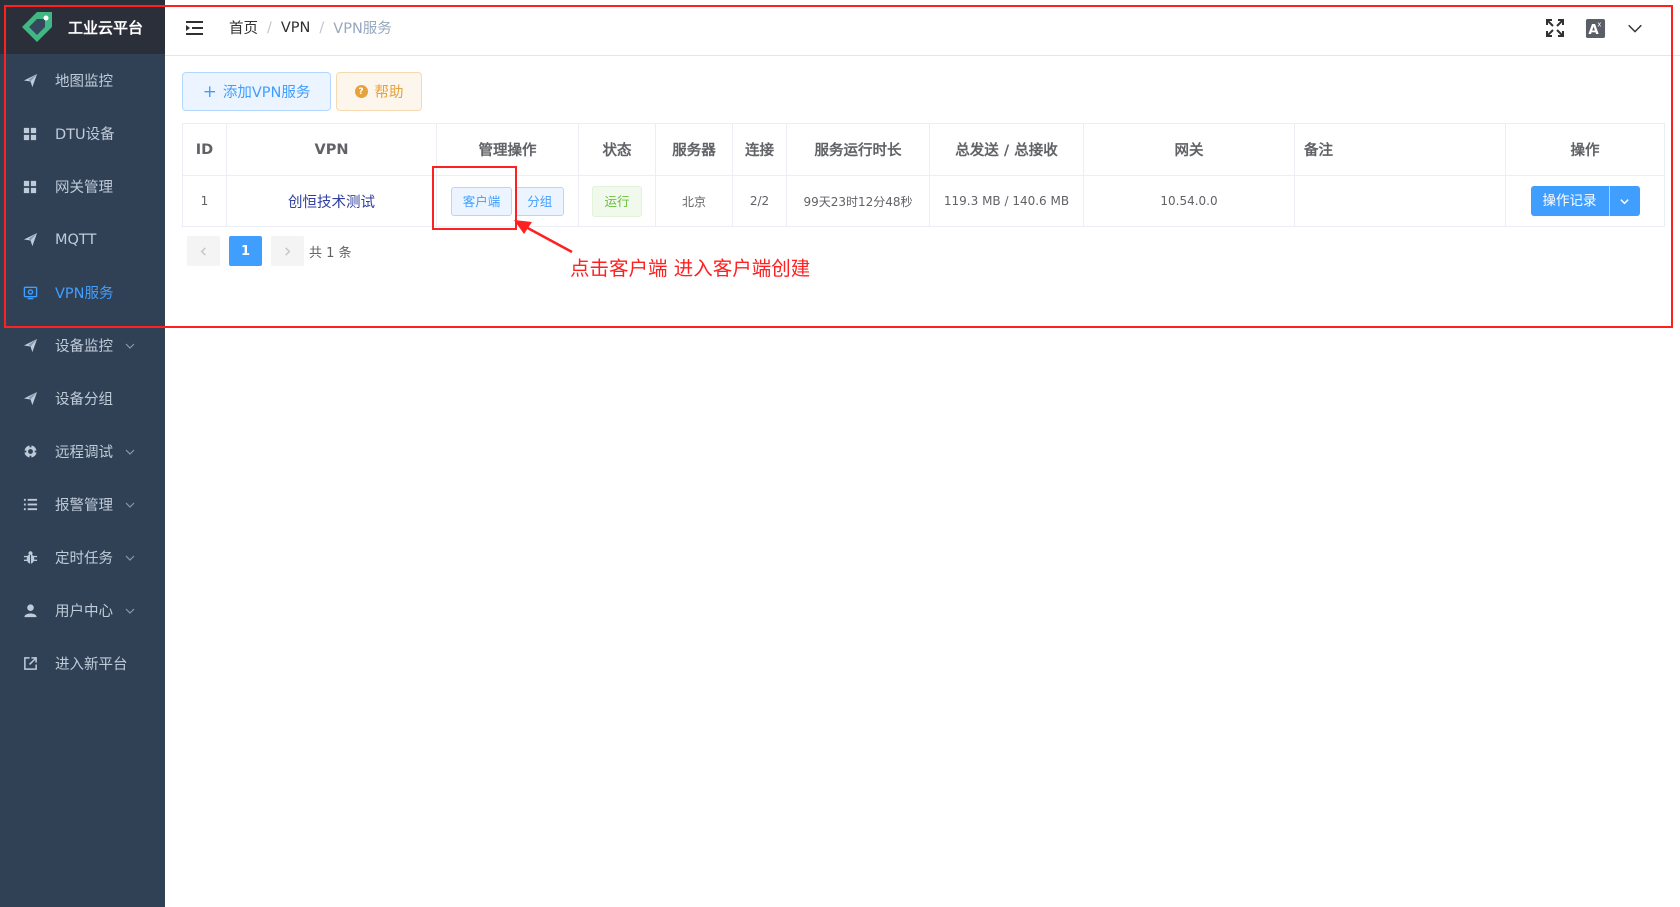 Image resolution: width=1680 pixels, height=907 pixels. Describe the element at coordinates (30, 664) in the screenshot. I see `external-link-icon` at that location.